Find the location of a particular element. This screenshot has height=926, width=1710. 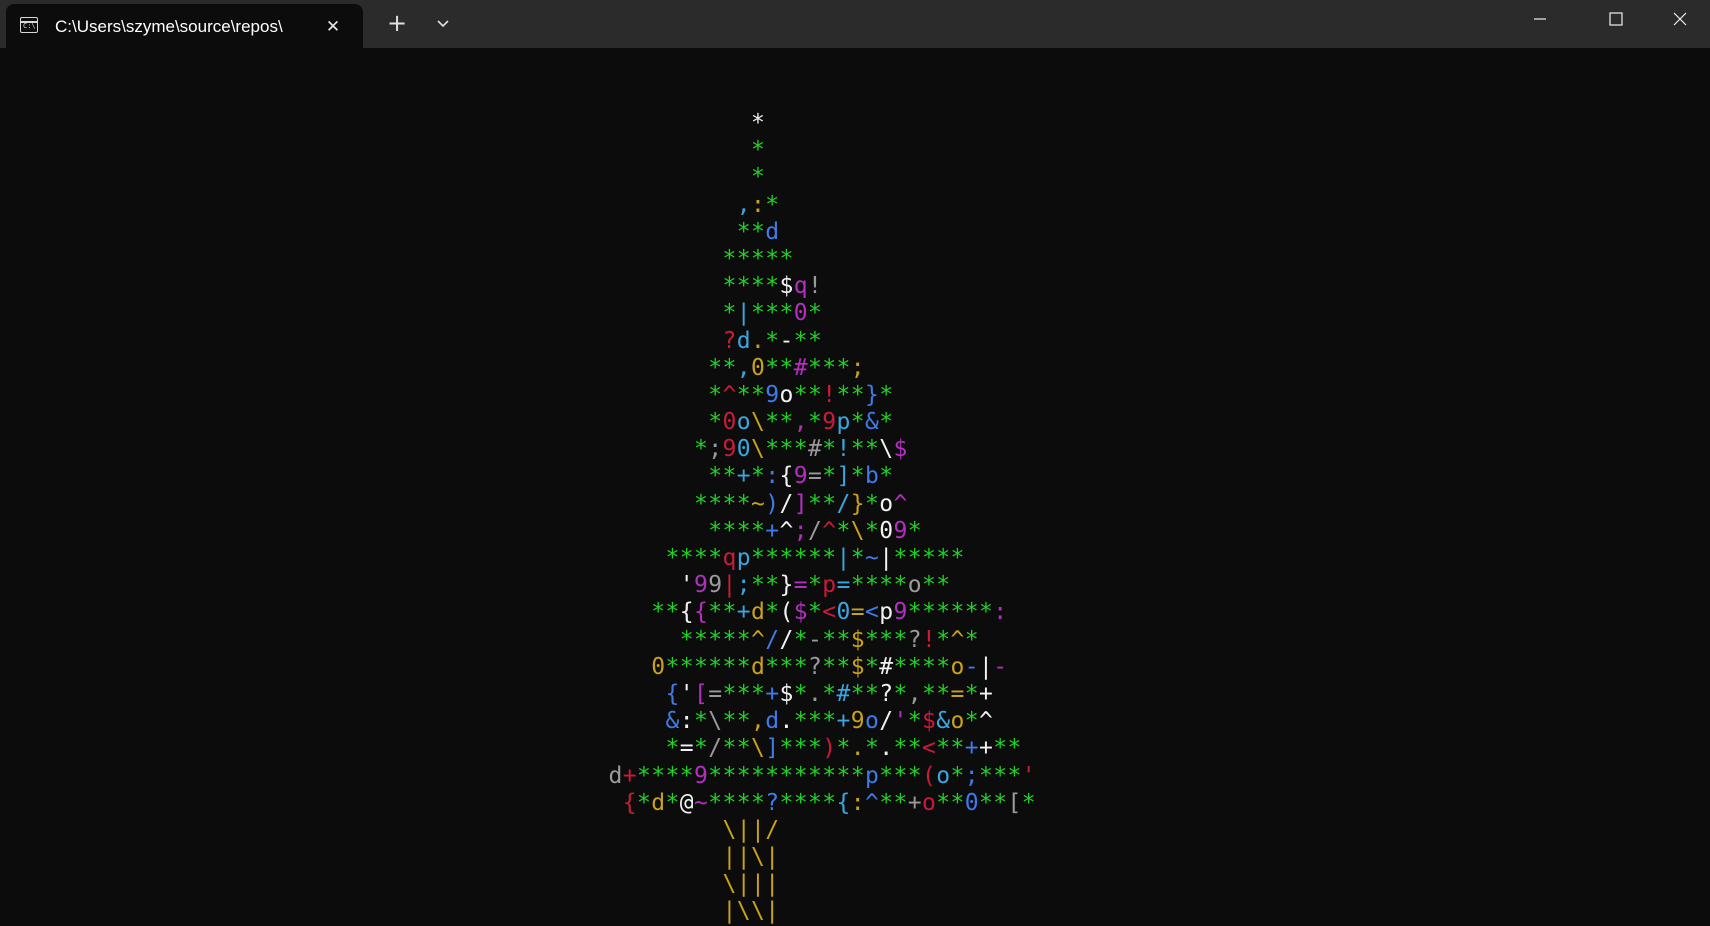

tree-line: ||\| is located at coordinates (751, 857).